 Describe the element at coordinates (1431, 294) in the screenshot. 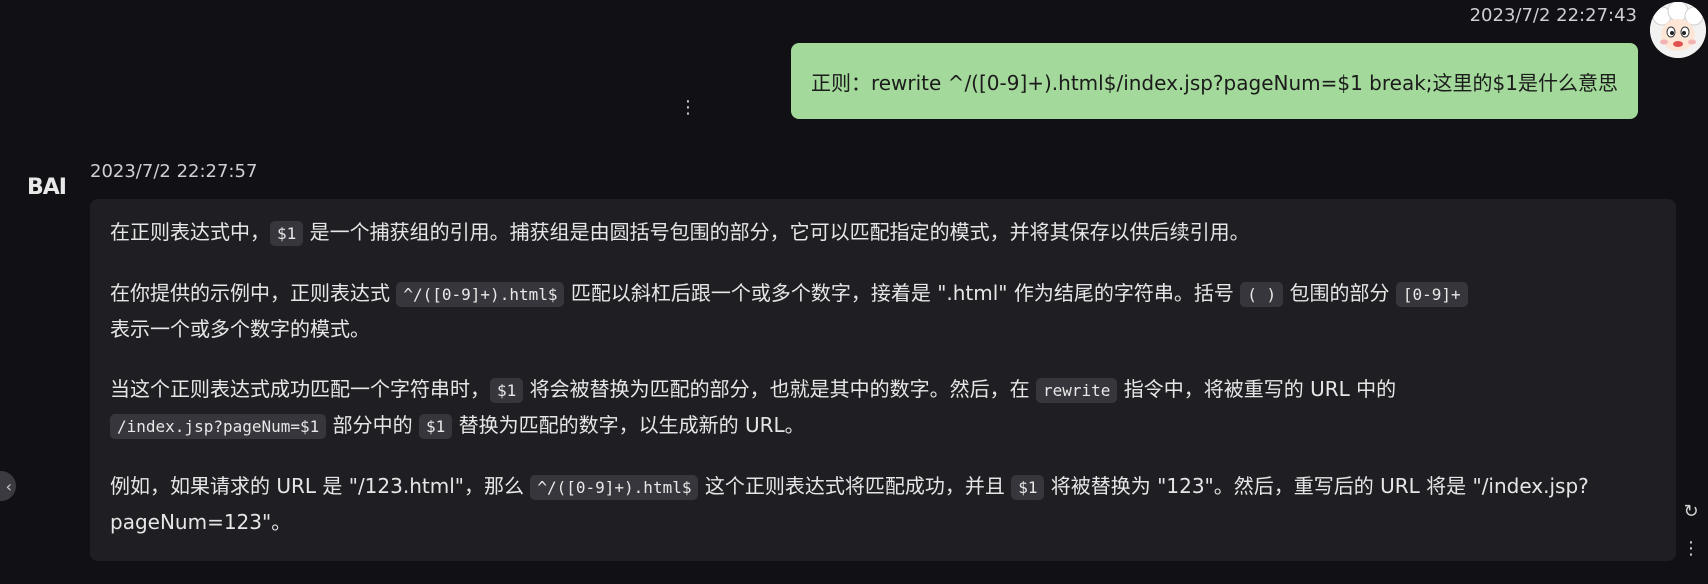

I see `inline-code: [0-9]+` at that location.